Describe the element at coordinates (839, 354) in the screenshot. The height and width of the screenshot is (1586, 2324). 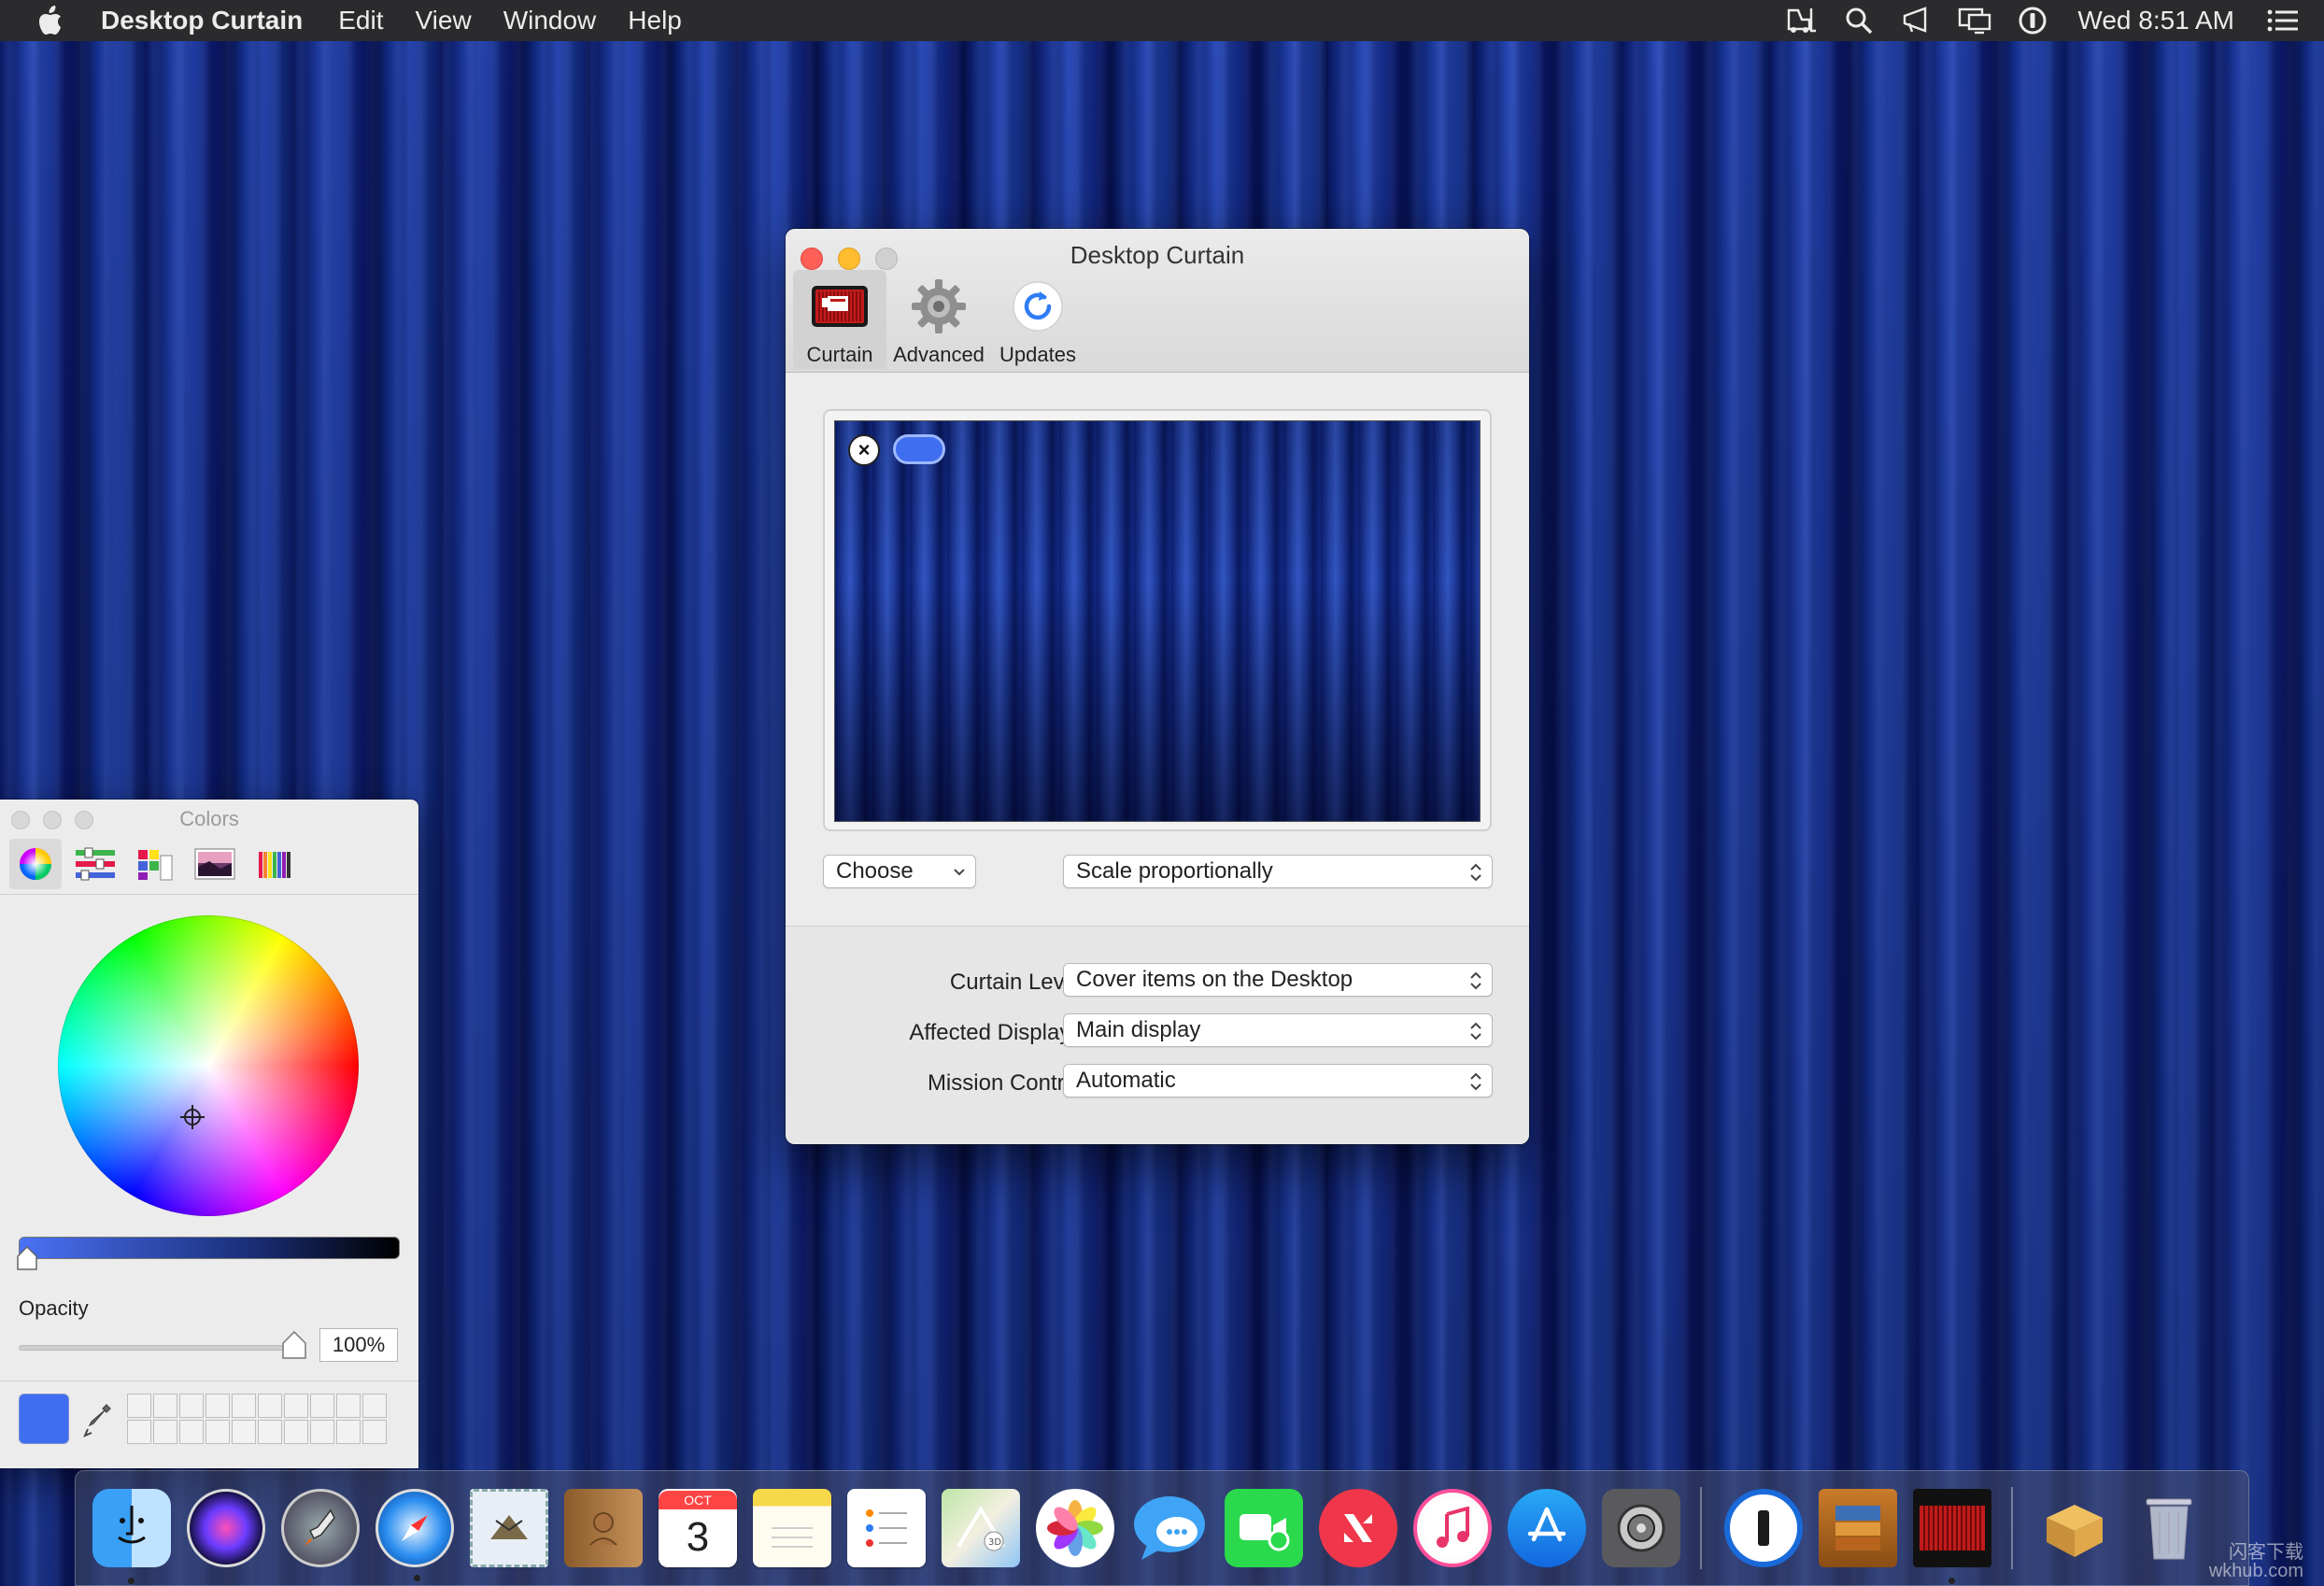
I see `tab-curtain-label: Curtain` at that location.